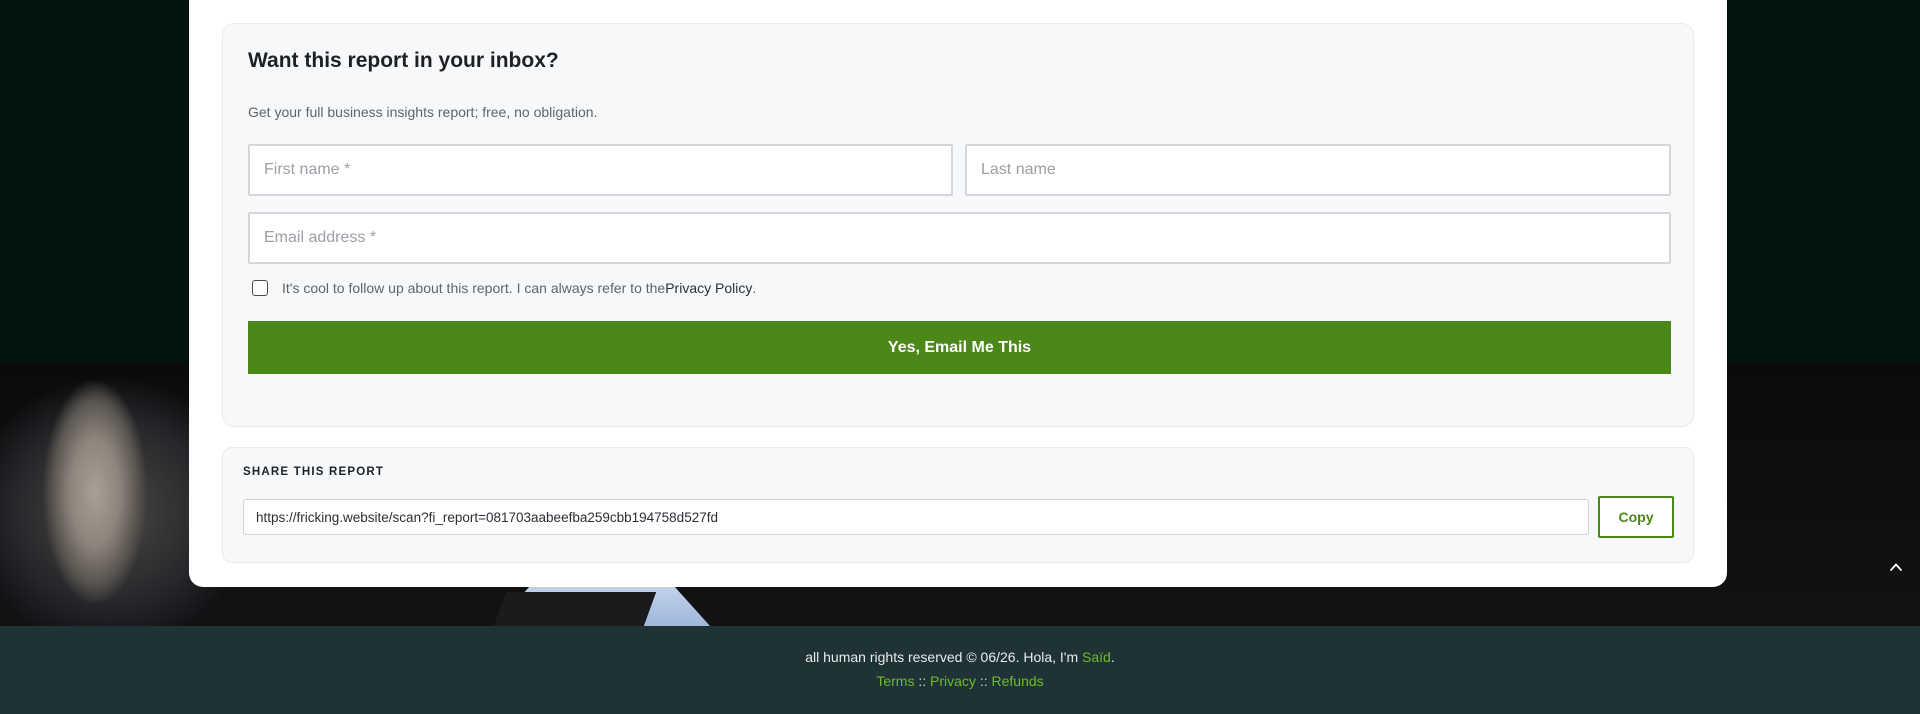 This screenshot has width=1920, height=714. I want to click on email-me-button: Yes, Email Me This, so click(959, 347).